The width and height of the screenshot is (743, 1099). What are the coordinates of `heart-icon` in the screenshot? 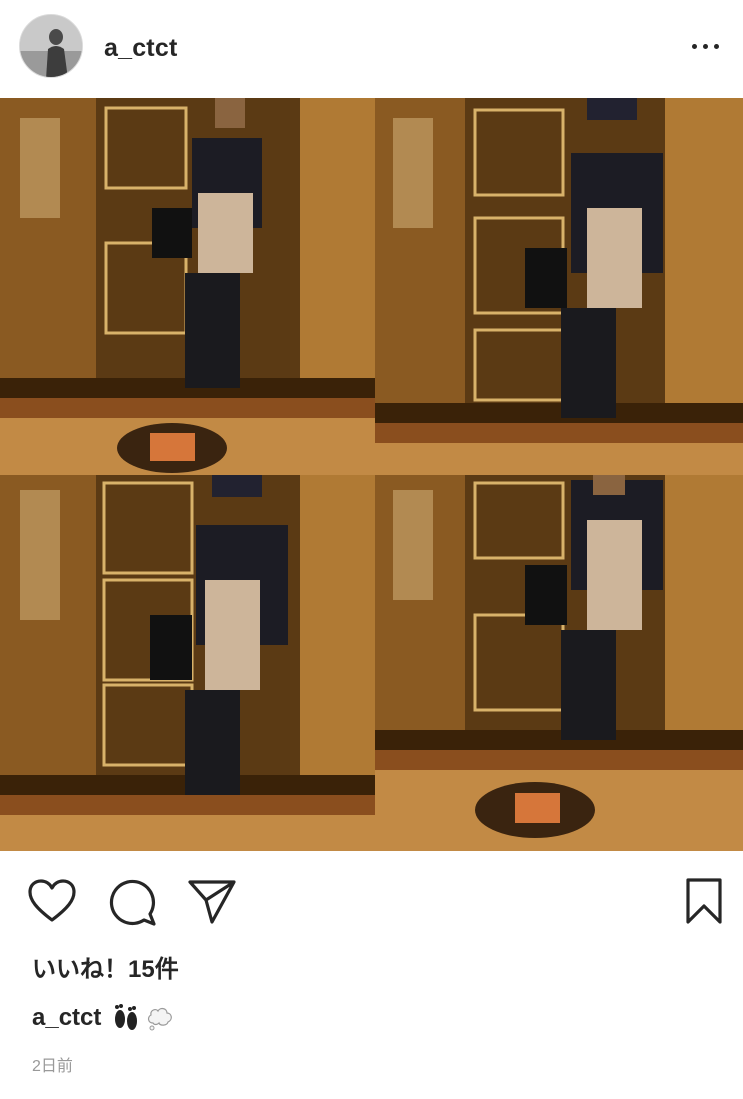 It's located at (52, 902).